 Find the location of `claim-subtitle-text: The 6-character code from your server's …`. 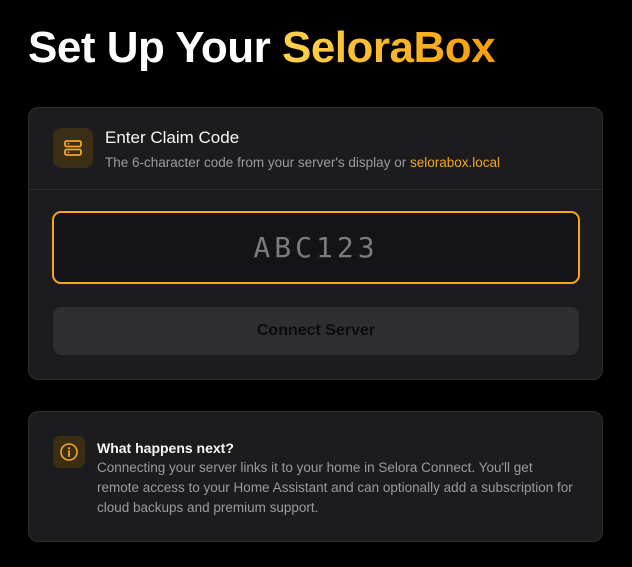

claim-subtitle-text: The 6-character code from your server's … is located at coordinates (257, 162).